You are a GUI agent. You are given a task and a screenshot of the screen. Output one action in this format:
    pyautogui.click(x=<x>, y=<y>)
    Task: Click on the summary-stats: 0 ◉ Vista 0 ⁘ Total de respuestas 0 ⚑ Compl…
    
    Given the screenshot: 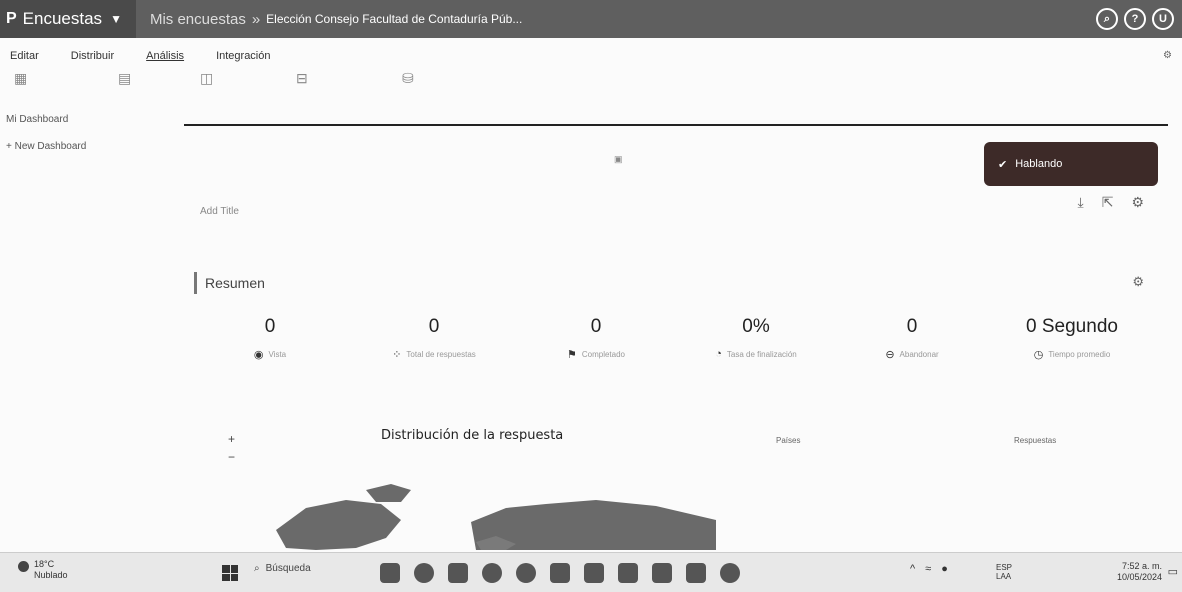 What is the action you would take?
    pyautogui.click(x=676, y=346)
    